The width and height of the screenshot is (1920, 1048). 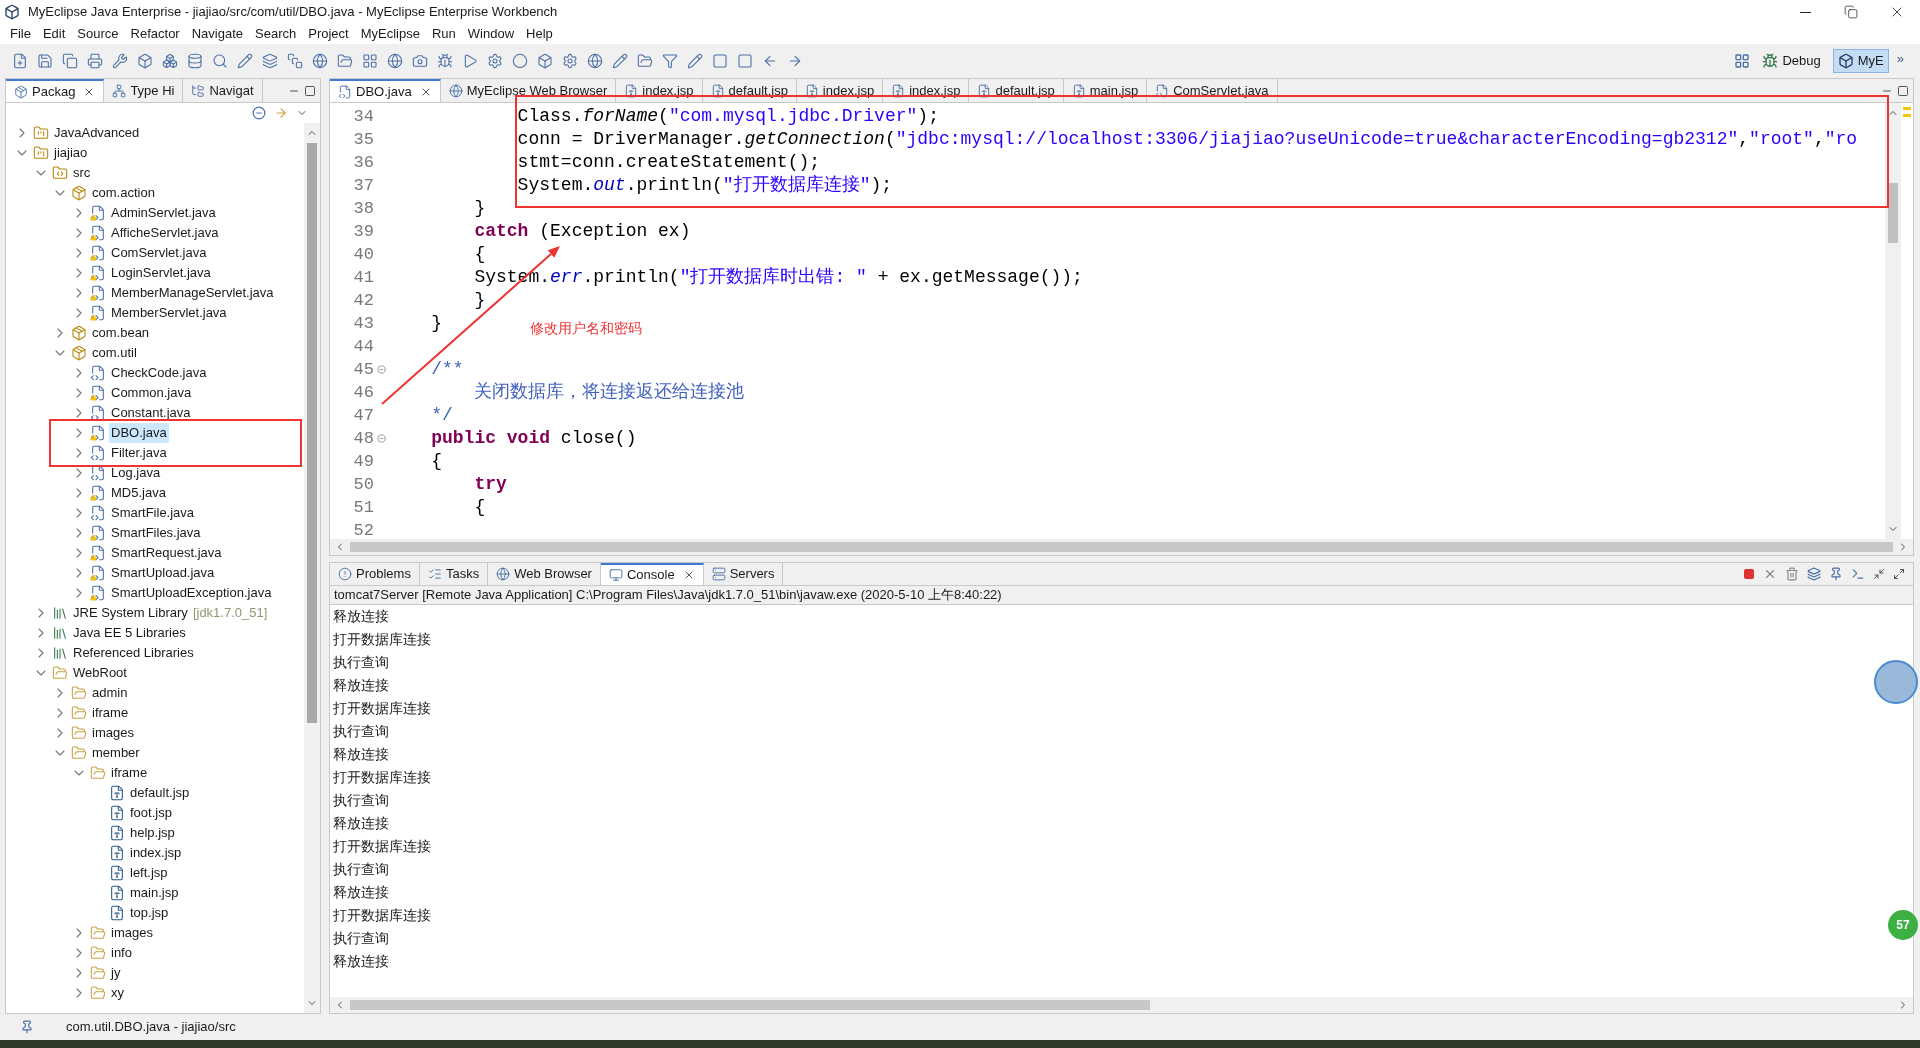 What do you see at coordinates (276, 34) in the screenshot?
I see `menu-item: Search` at bounding box center [276, 34].